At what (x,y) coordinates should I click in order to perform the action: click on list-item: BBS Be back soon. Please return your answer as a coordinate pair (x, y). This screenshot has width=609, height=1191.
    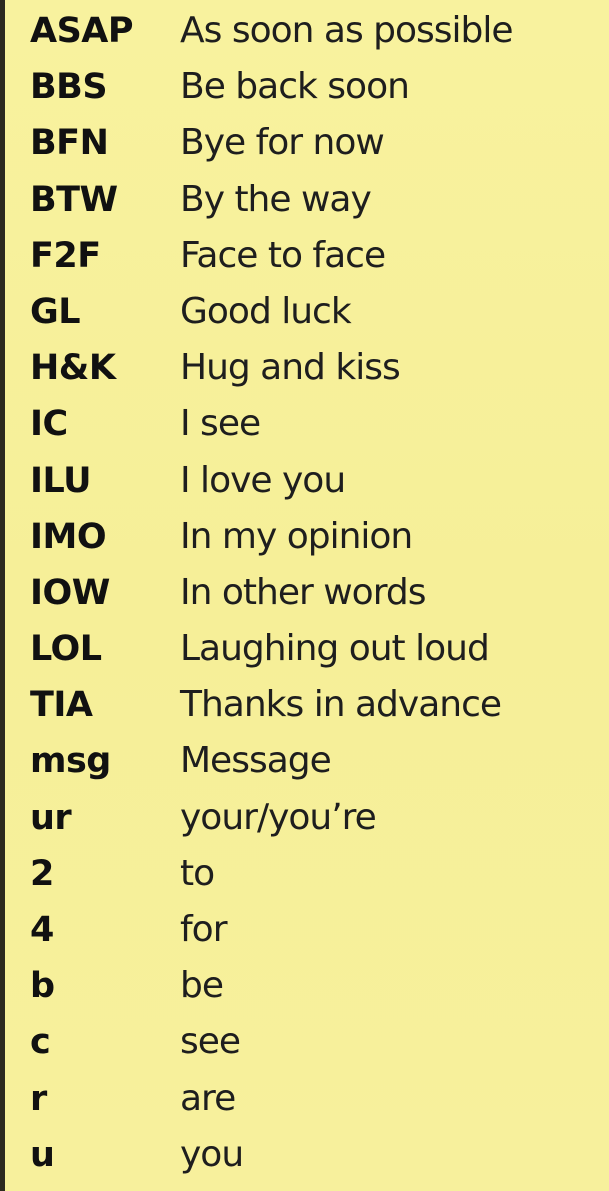
    Looking at the image, I should click on (304, 87).